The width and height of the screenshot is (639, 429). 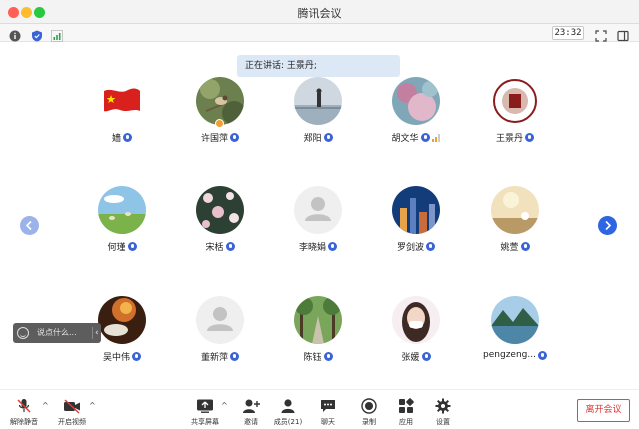 I want to click on university-seal-avatar-icon, so click(x=515, y=101).